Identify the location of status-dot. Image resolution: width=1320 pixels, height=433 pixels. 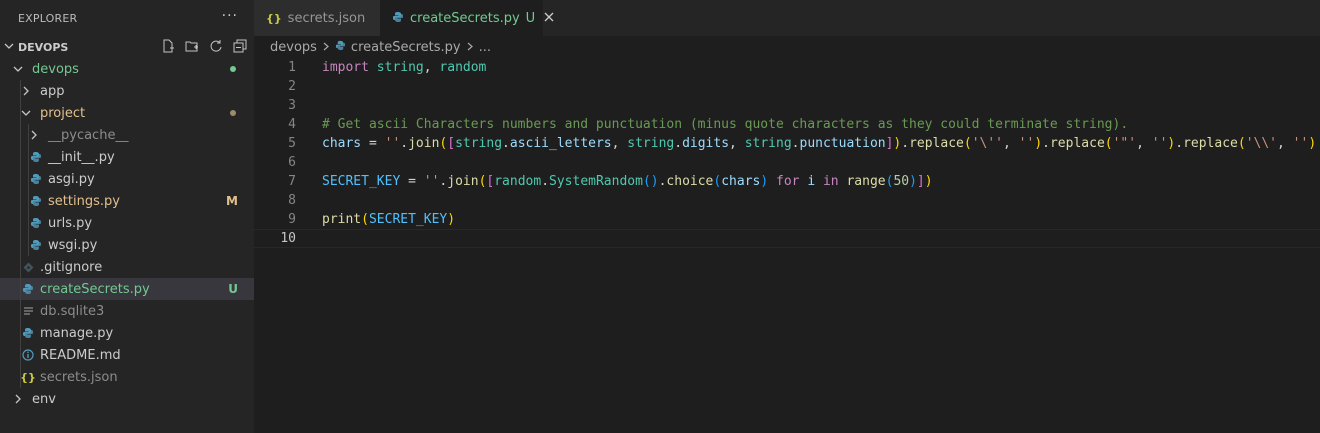
(233, 113).